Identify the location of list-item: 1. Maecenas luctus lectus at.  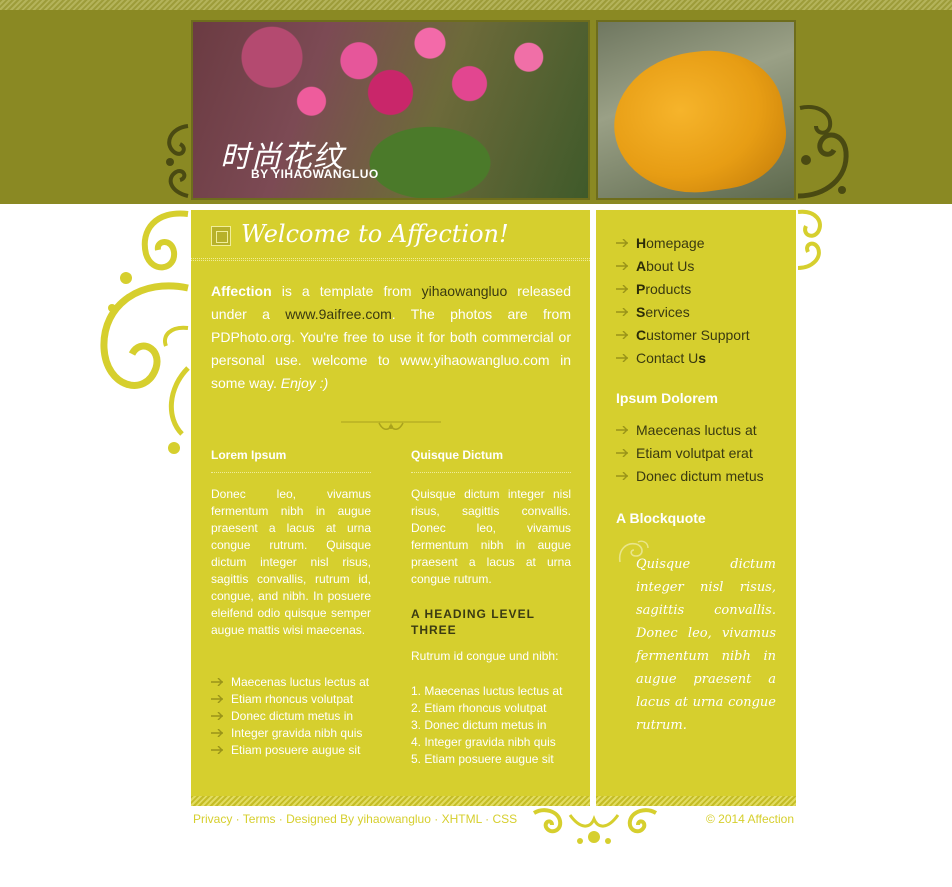
(487, 691).